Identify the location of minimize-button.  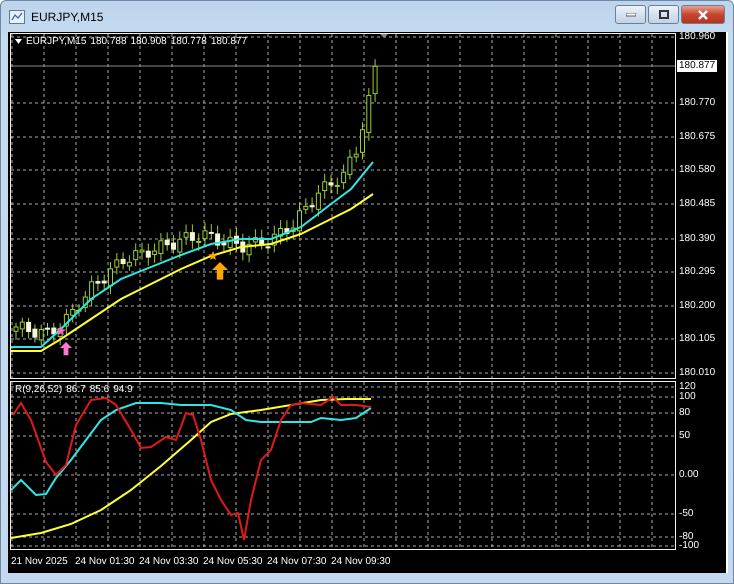
(630, 14).